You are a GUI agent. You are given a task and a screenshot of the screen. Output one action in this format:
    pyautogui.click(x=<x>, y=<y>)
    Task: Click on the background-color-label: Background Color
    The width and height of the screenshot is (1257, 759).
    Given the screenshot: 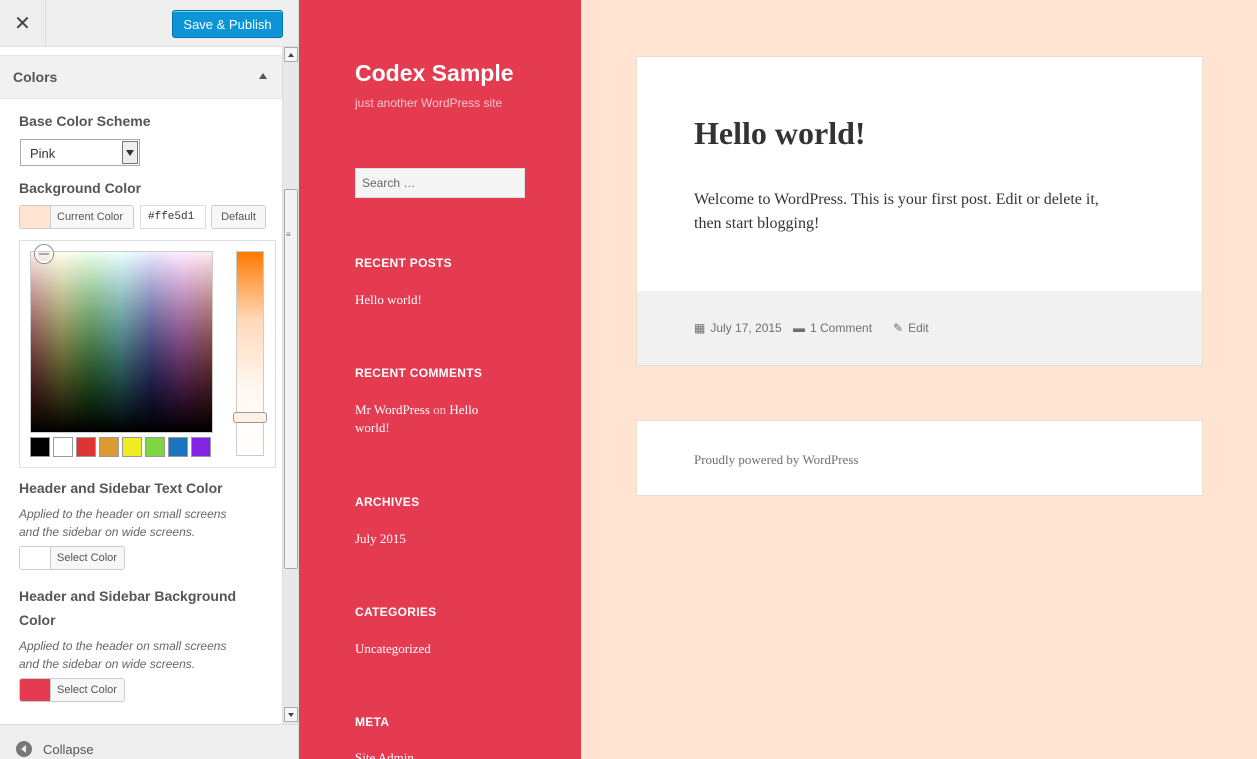 What is the action you would take?
    pyautogui.click(x=80, y=188)
    